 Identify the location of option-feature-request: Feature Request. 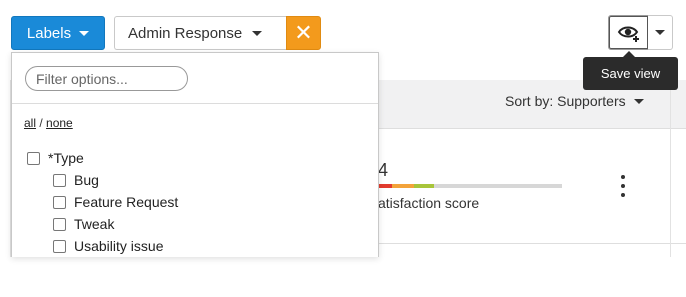
(115, 202).